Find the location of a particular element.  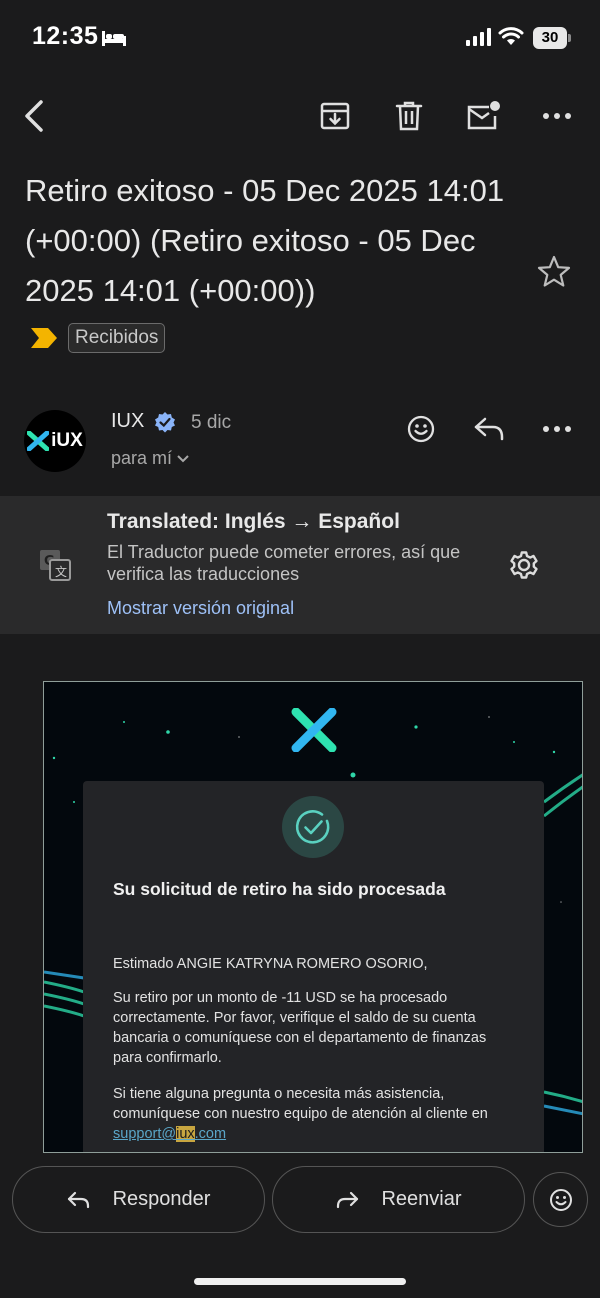

gear-icon is located at coordinates (524, 565).